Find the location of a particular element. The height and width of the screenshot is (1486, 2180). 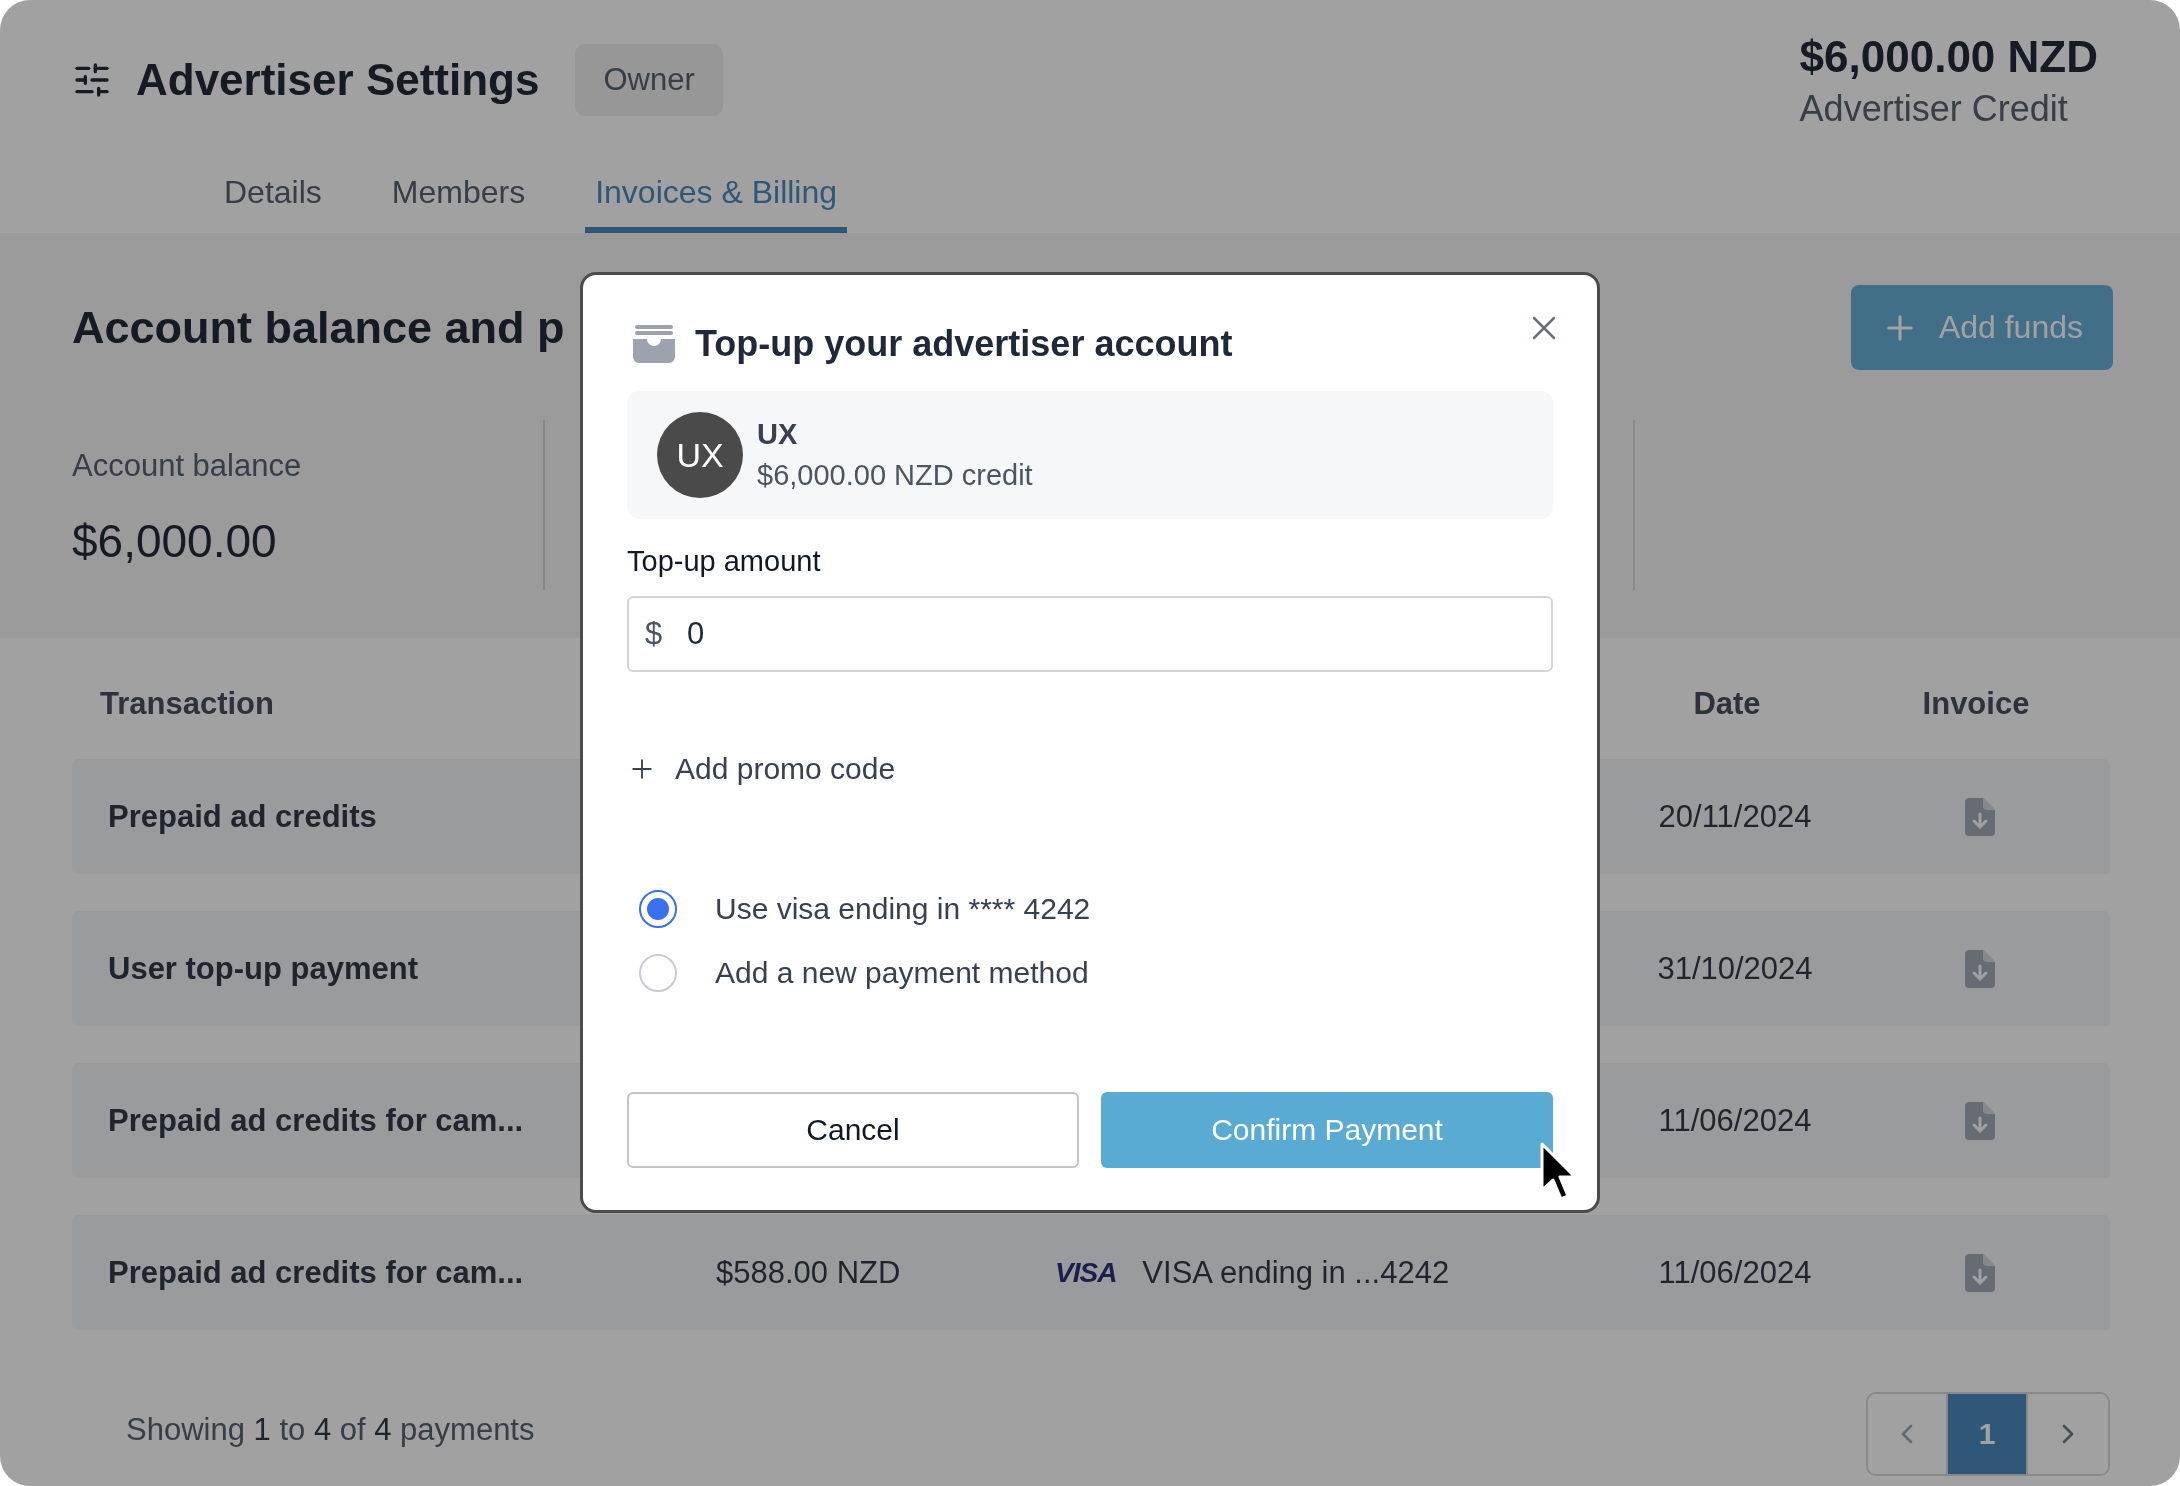

option-label: Add a new payment method is located at coordinates (902, 973).